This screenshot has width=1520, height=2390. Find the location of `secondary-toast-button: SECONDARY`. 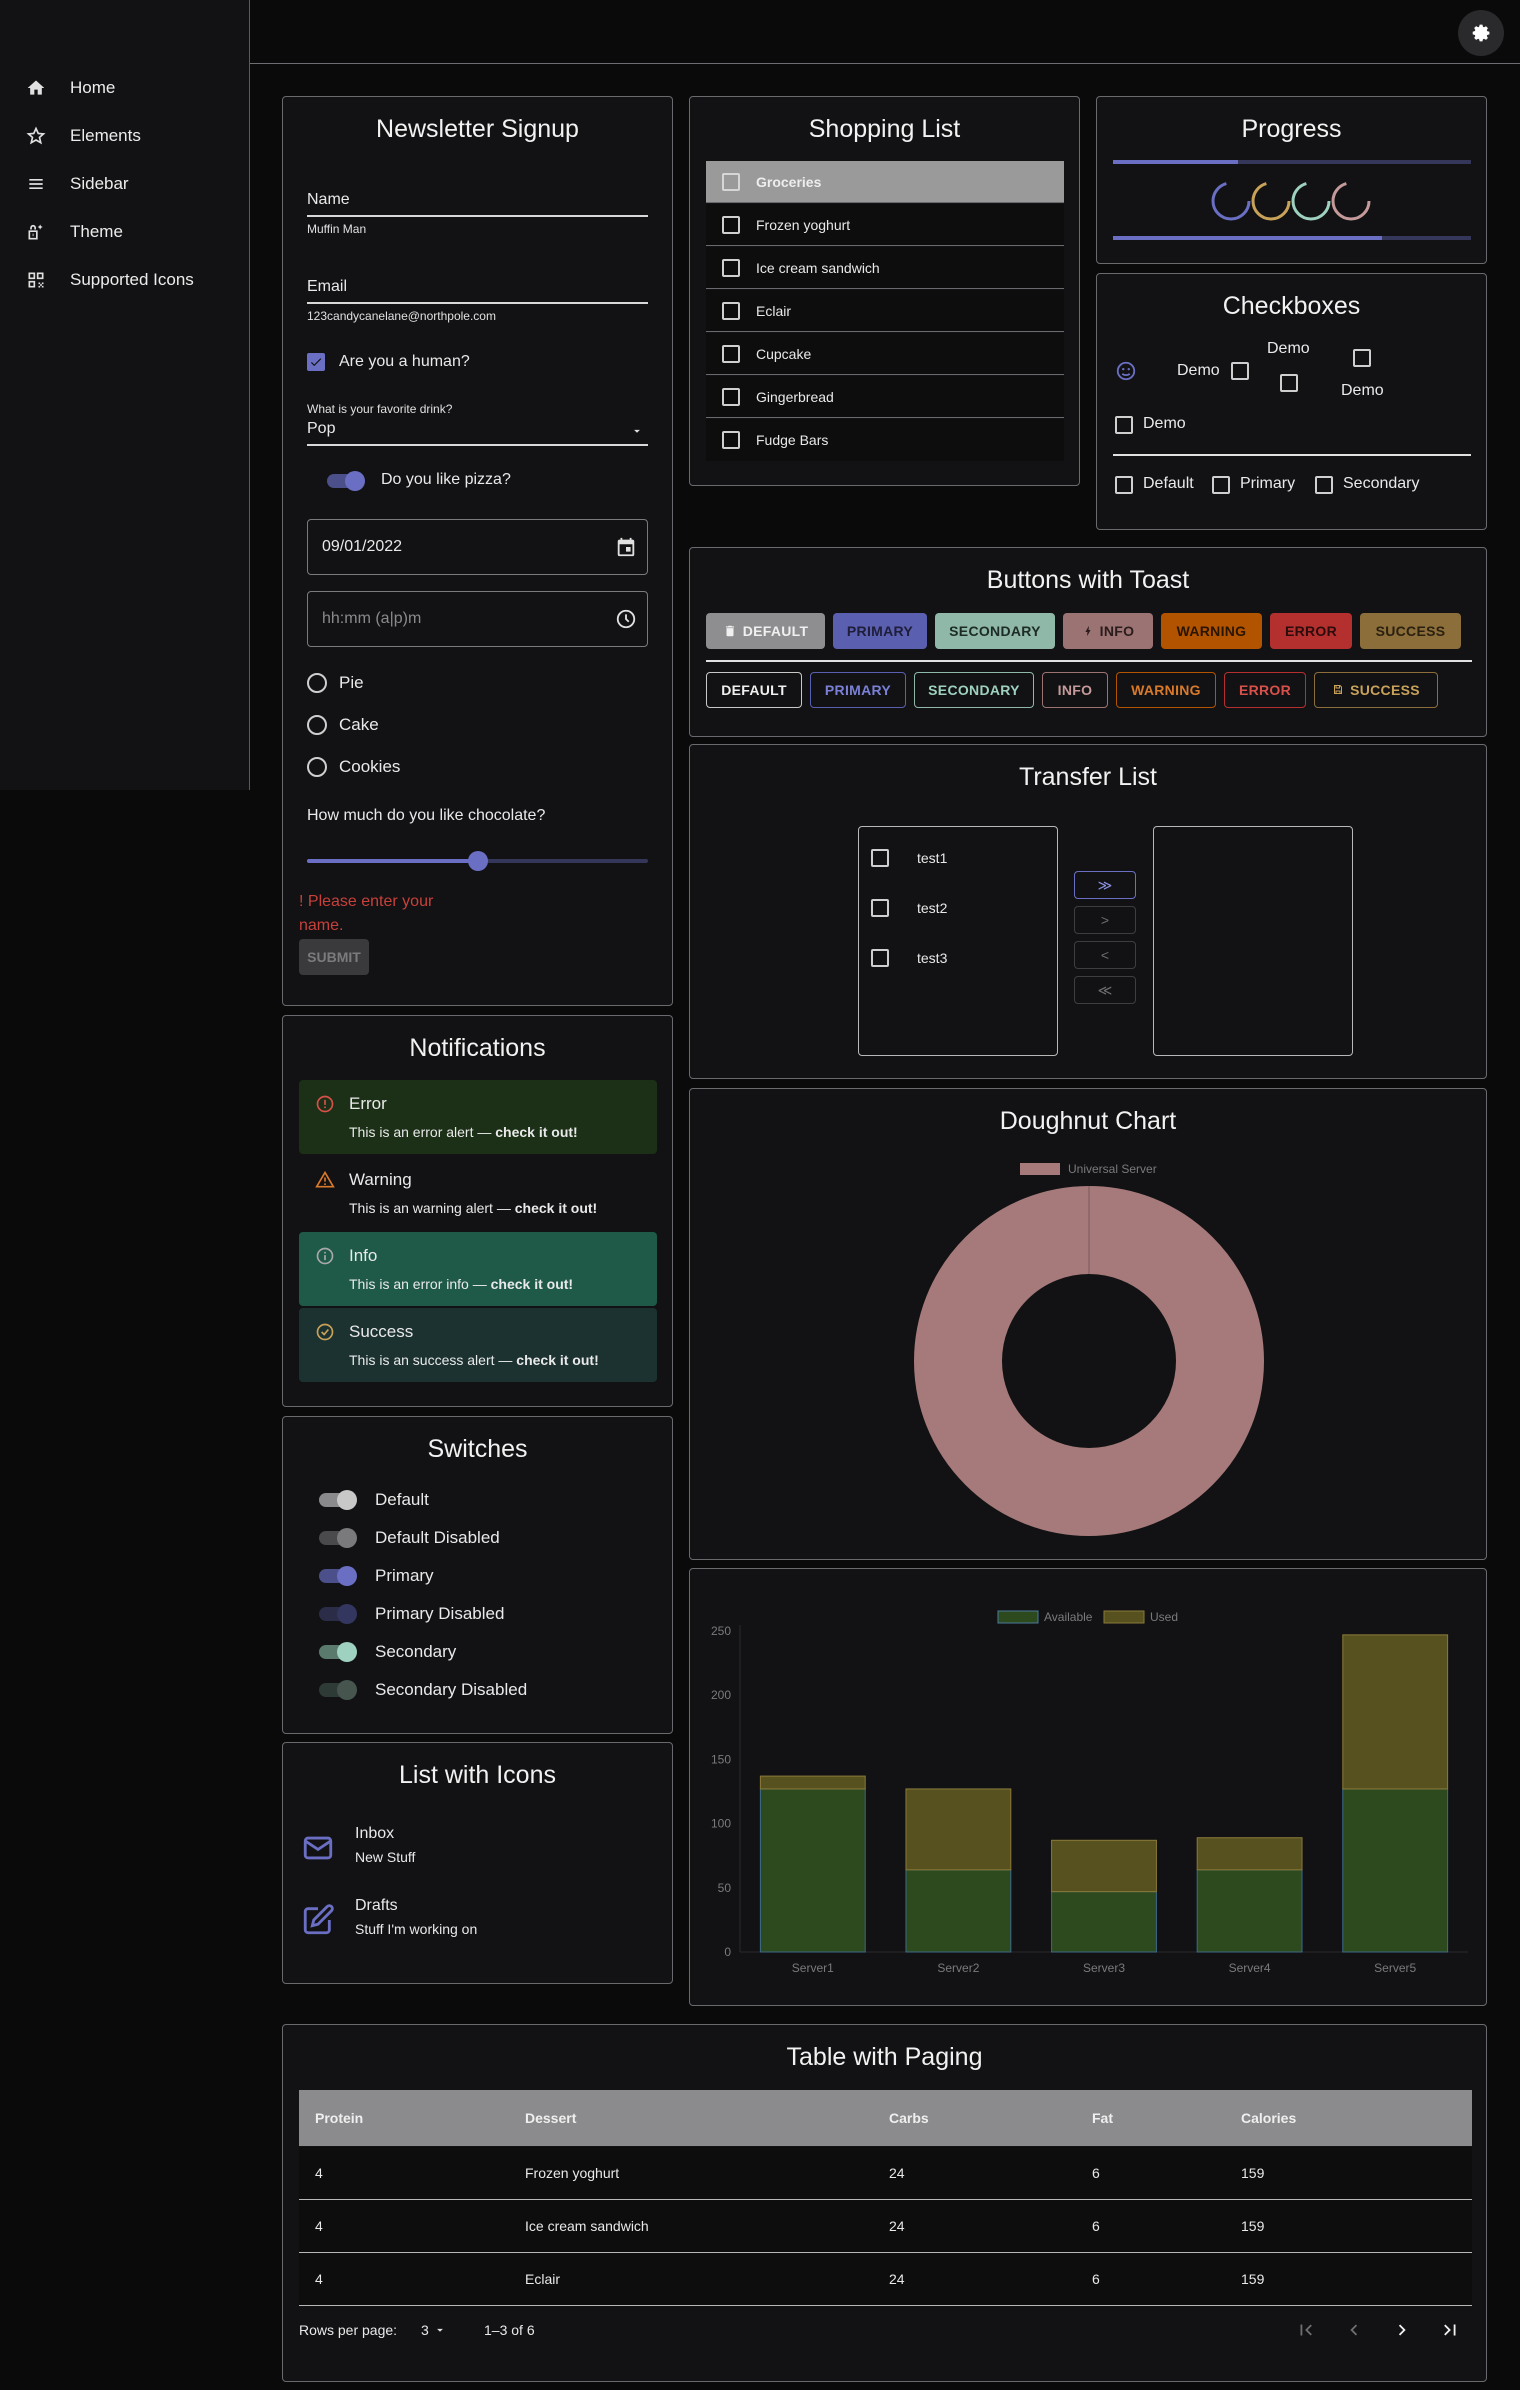

secondary-toast-button: SECONDARY is located at coordinates (995, 631).